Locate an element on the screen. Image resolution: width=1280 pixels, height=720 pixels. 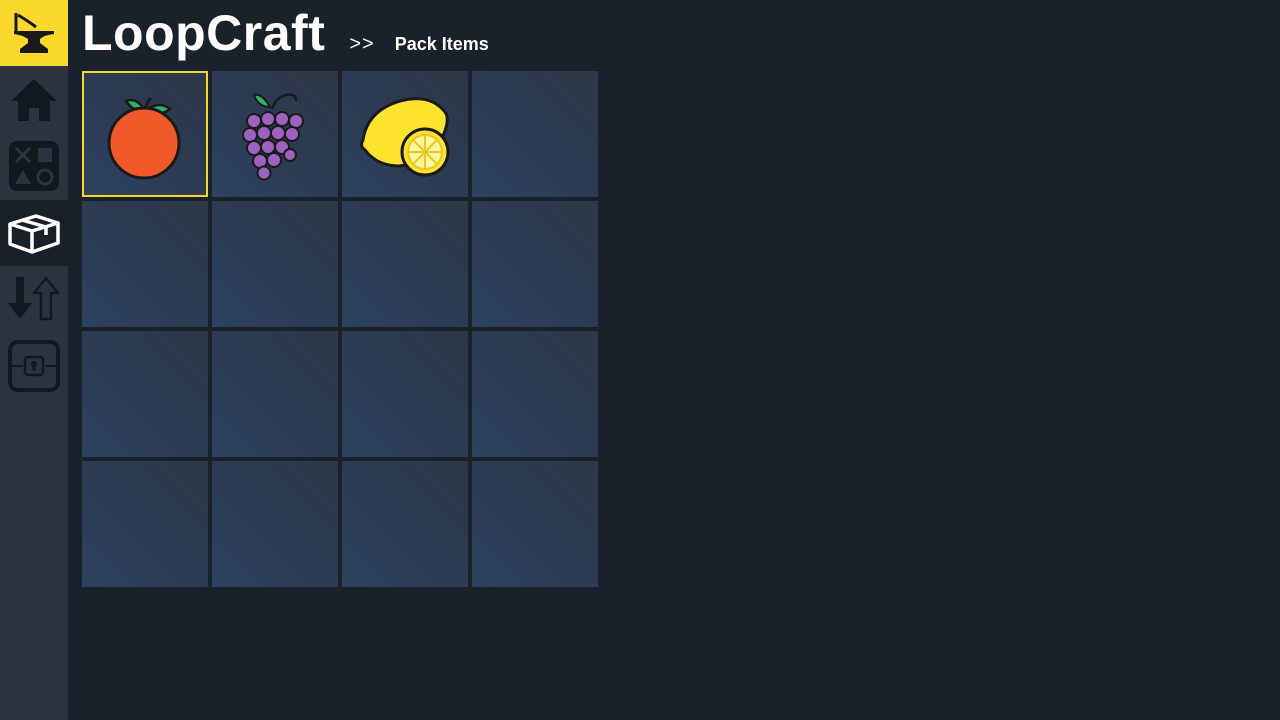
grapes-icon is located at coordinates (273, 137).